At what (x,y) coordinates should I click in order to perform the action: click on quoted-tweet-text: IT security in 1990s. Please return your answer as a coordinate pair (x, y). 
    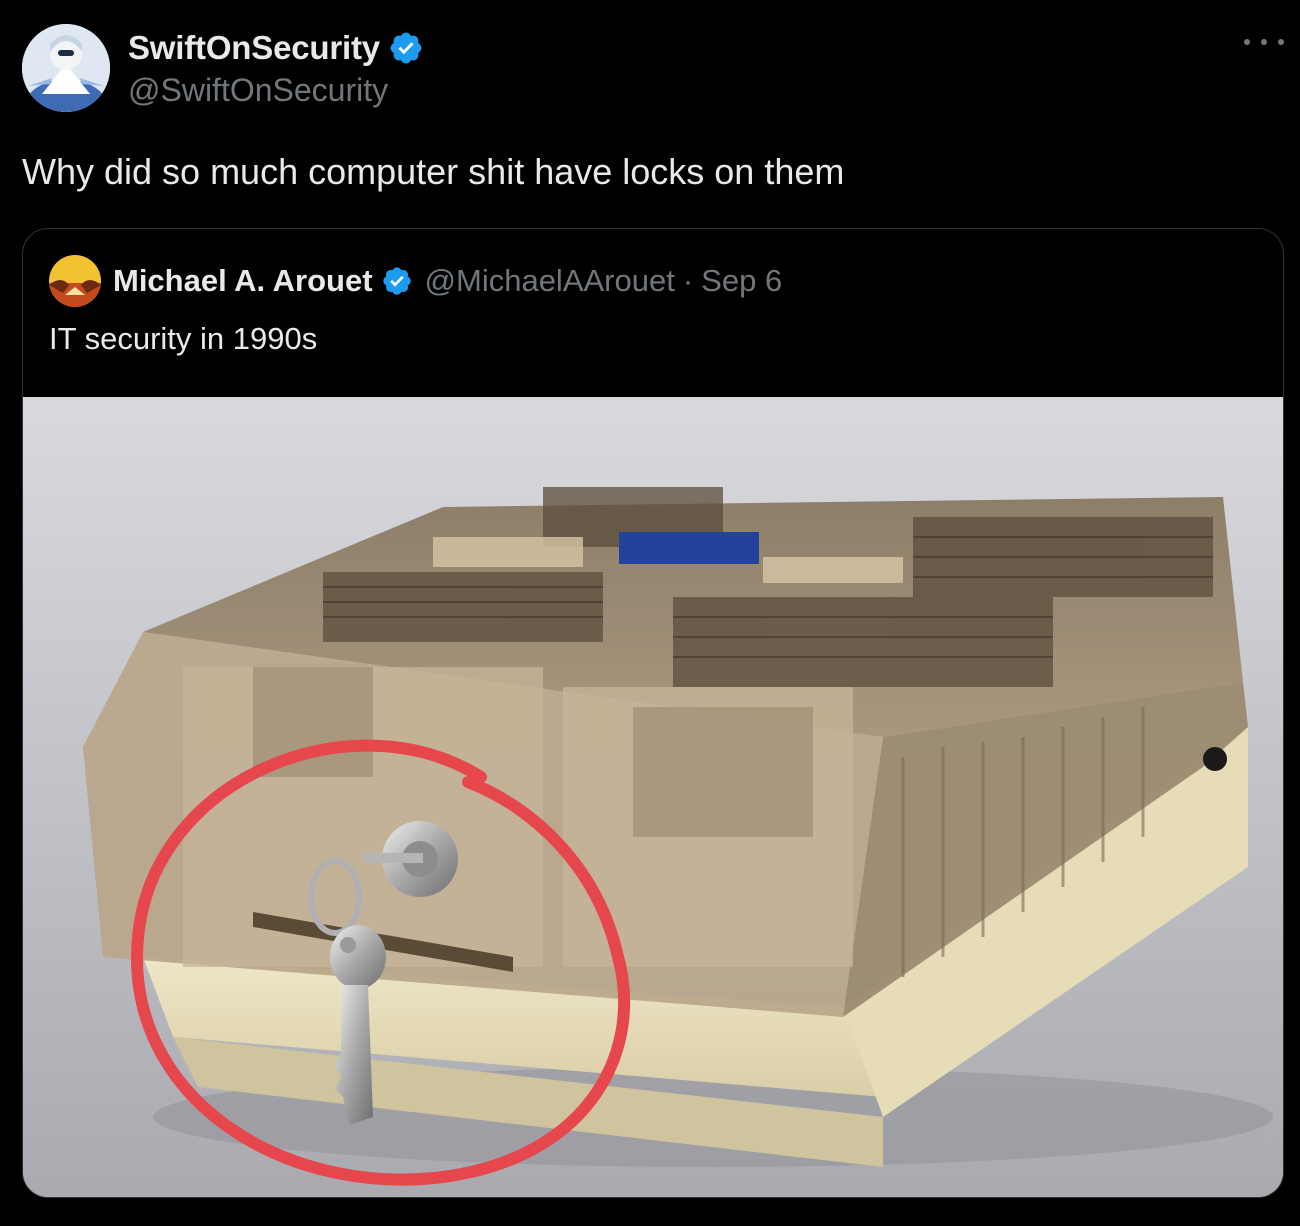
    Looking at the image, I should click on (183, 338).